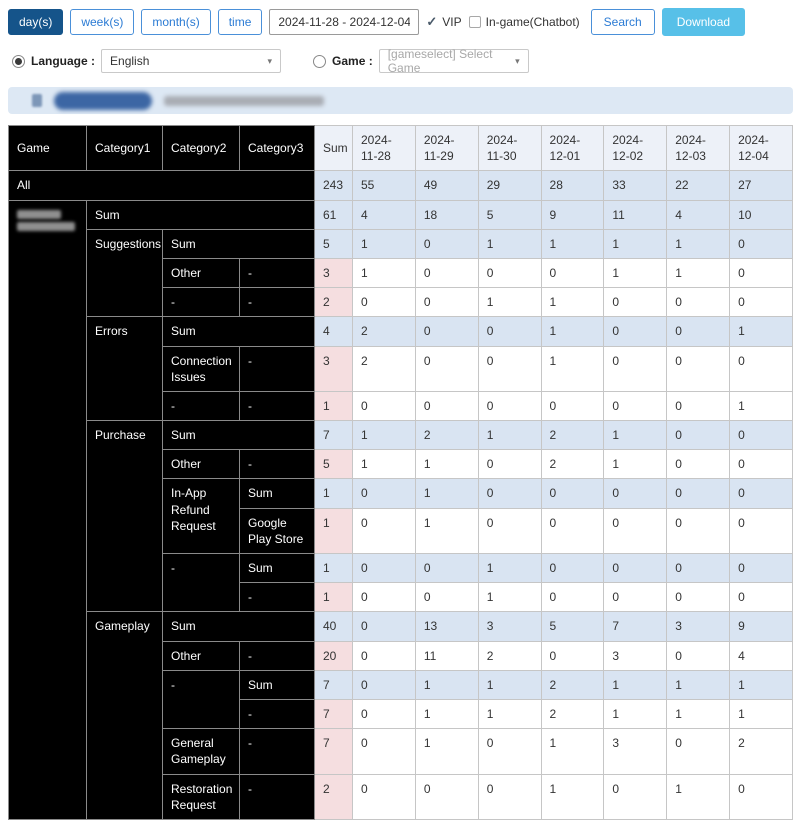 Image resolution: width=801 pixels, height=820 pixels. What do you see at coordinates (400, 185) in the screenshot?
I see `table-row: All 243 55 49 29 28 33 22 27` at bounding box center [400, 185].